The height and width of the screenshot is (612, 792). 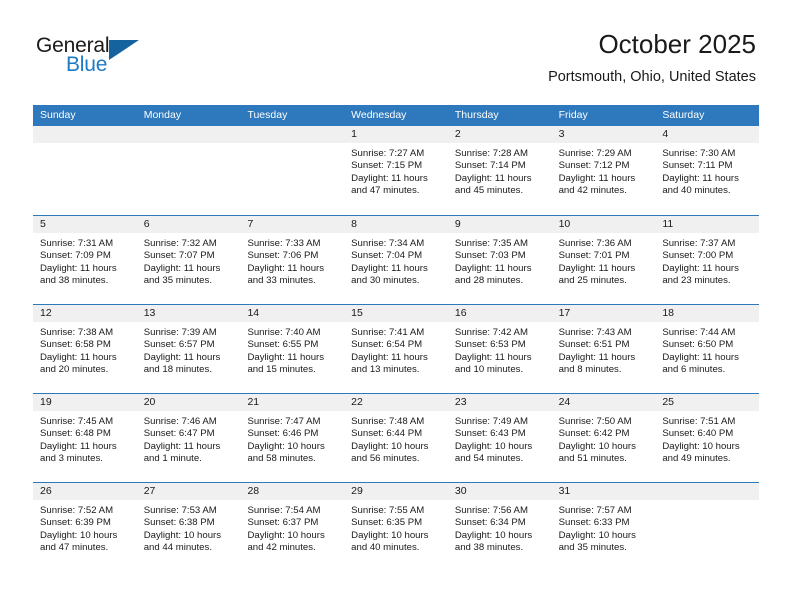 What do you see at coordinates (697, 166) in the screenshot?
I see `sunset-time: Sunset: 7:11 PM` at bounding box center [697, 166].